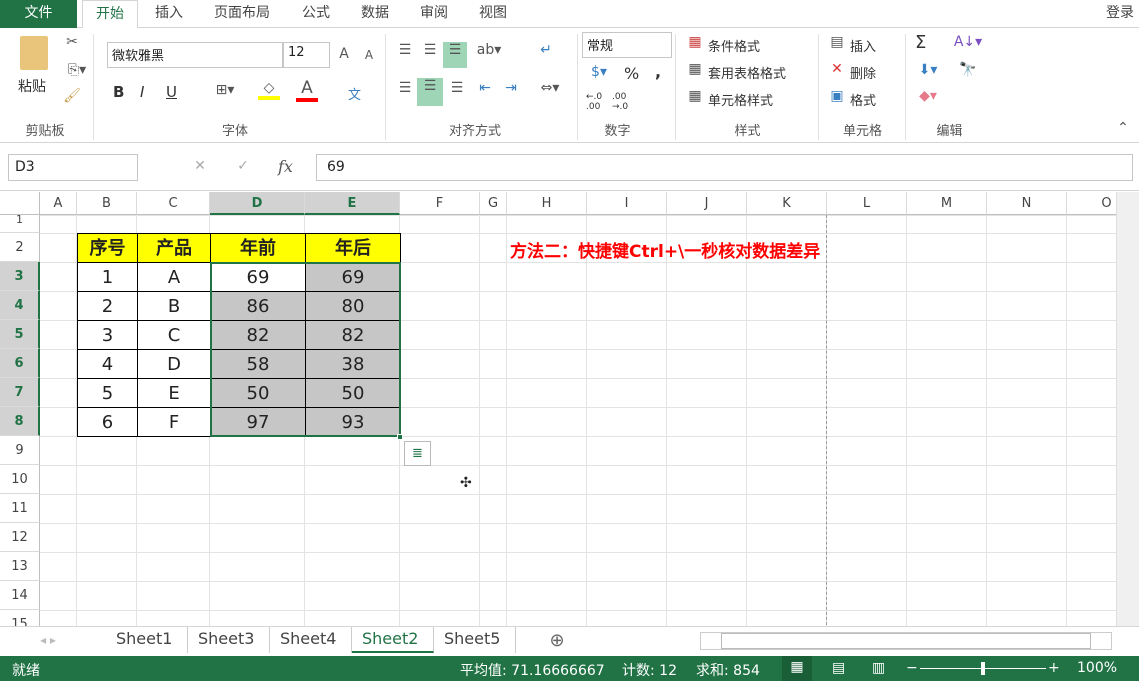 This screenshot has height=681, width=1139. Describe the element at coordinates (747, 72) in the screenshot. I see `format-as-table-button: 套用表格格式` at that location.